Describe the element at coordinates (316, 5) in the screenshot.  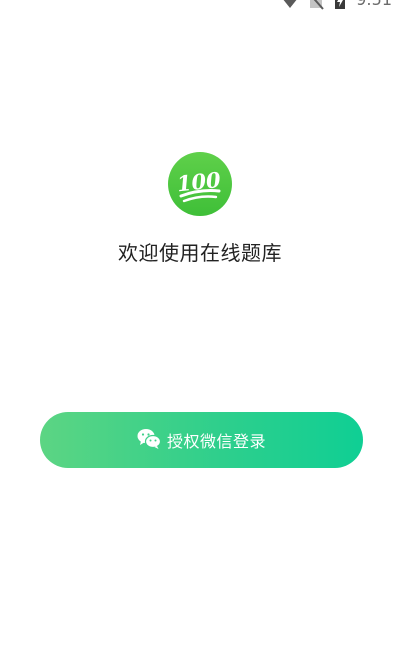
I see `no-sim-icon` at that location.